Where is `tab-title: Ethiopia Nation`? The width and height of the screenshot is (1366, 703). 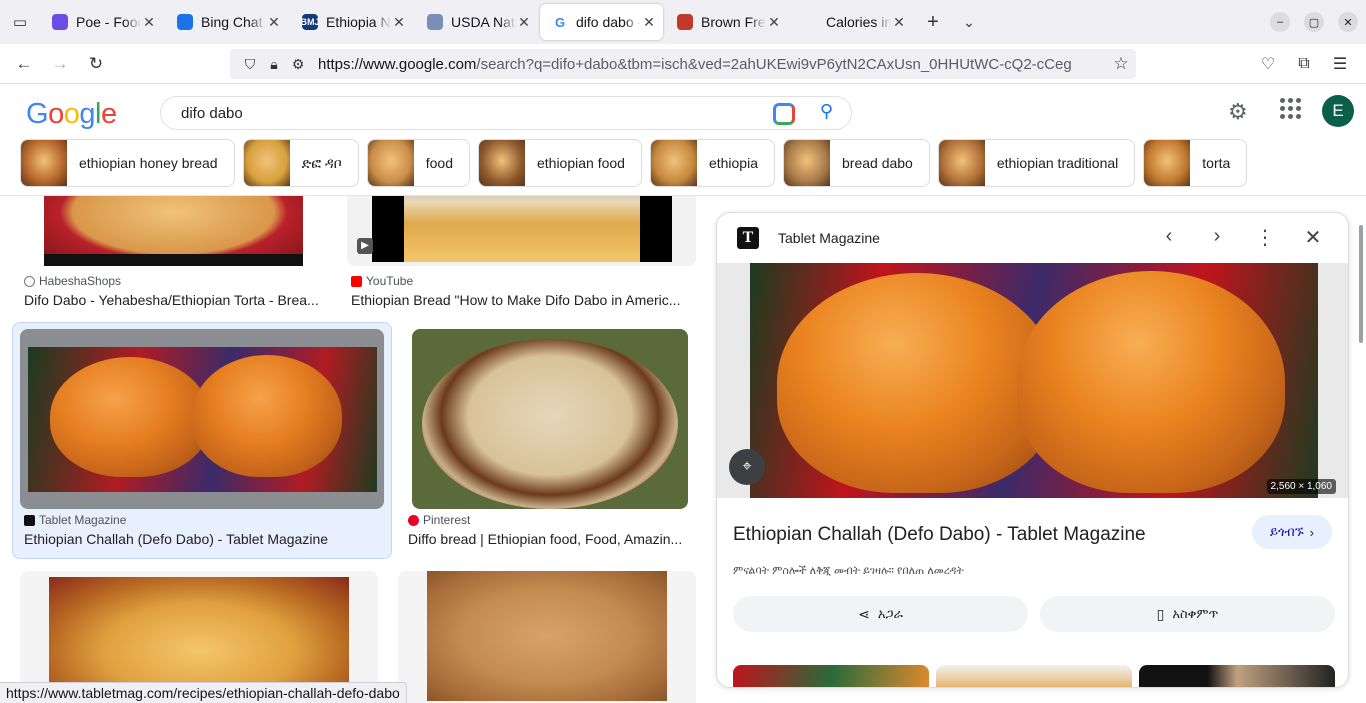 tab-title: Ethiopia Nation is located at coordinates (358, 22).